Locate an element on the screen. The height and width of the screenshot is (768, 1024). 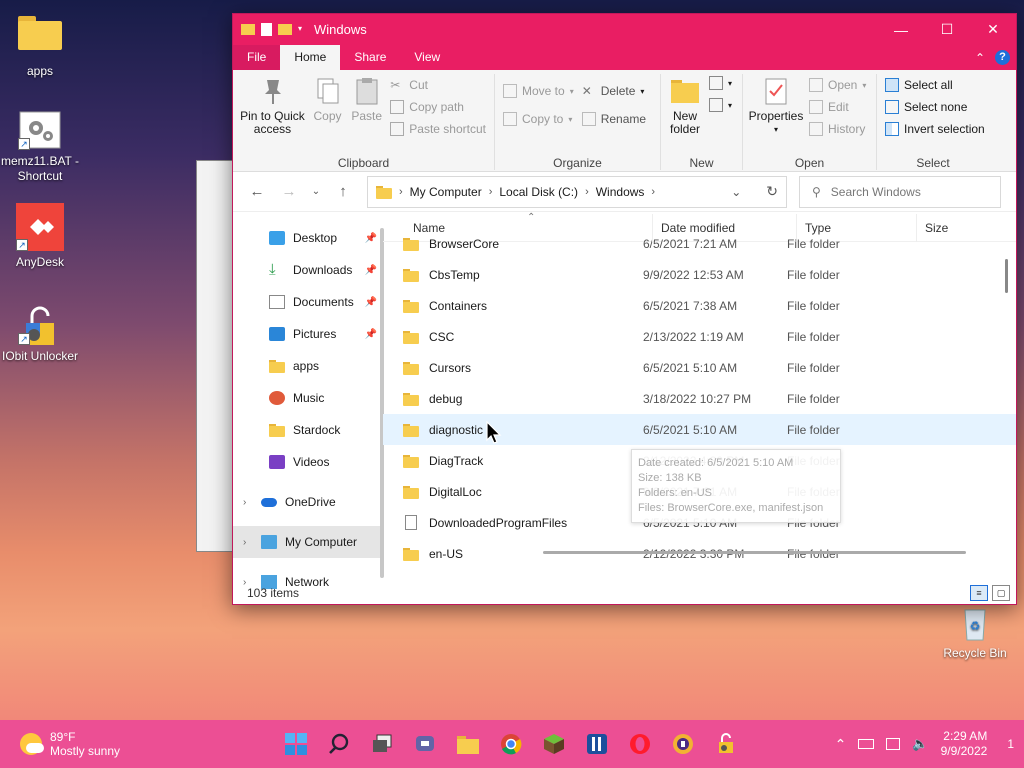
table-row: CbsTemp 9/9/2022 12:53 AM File folder is located at coordinates (699, 274).